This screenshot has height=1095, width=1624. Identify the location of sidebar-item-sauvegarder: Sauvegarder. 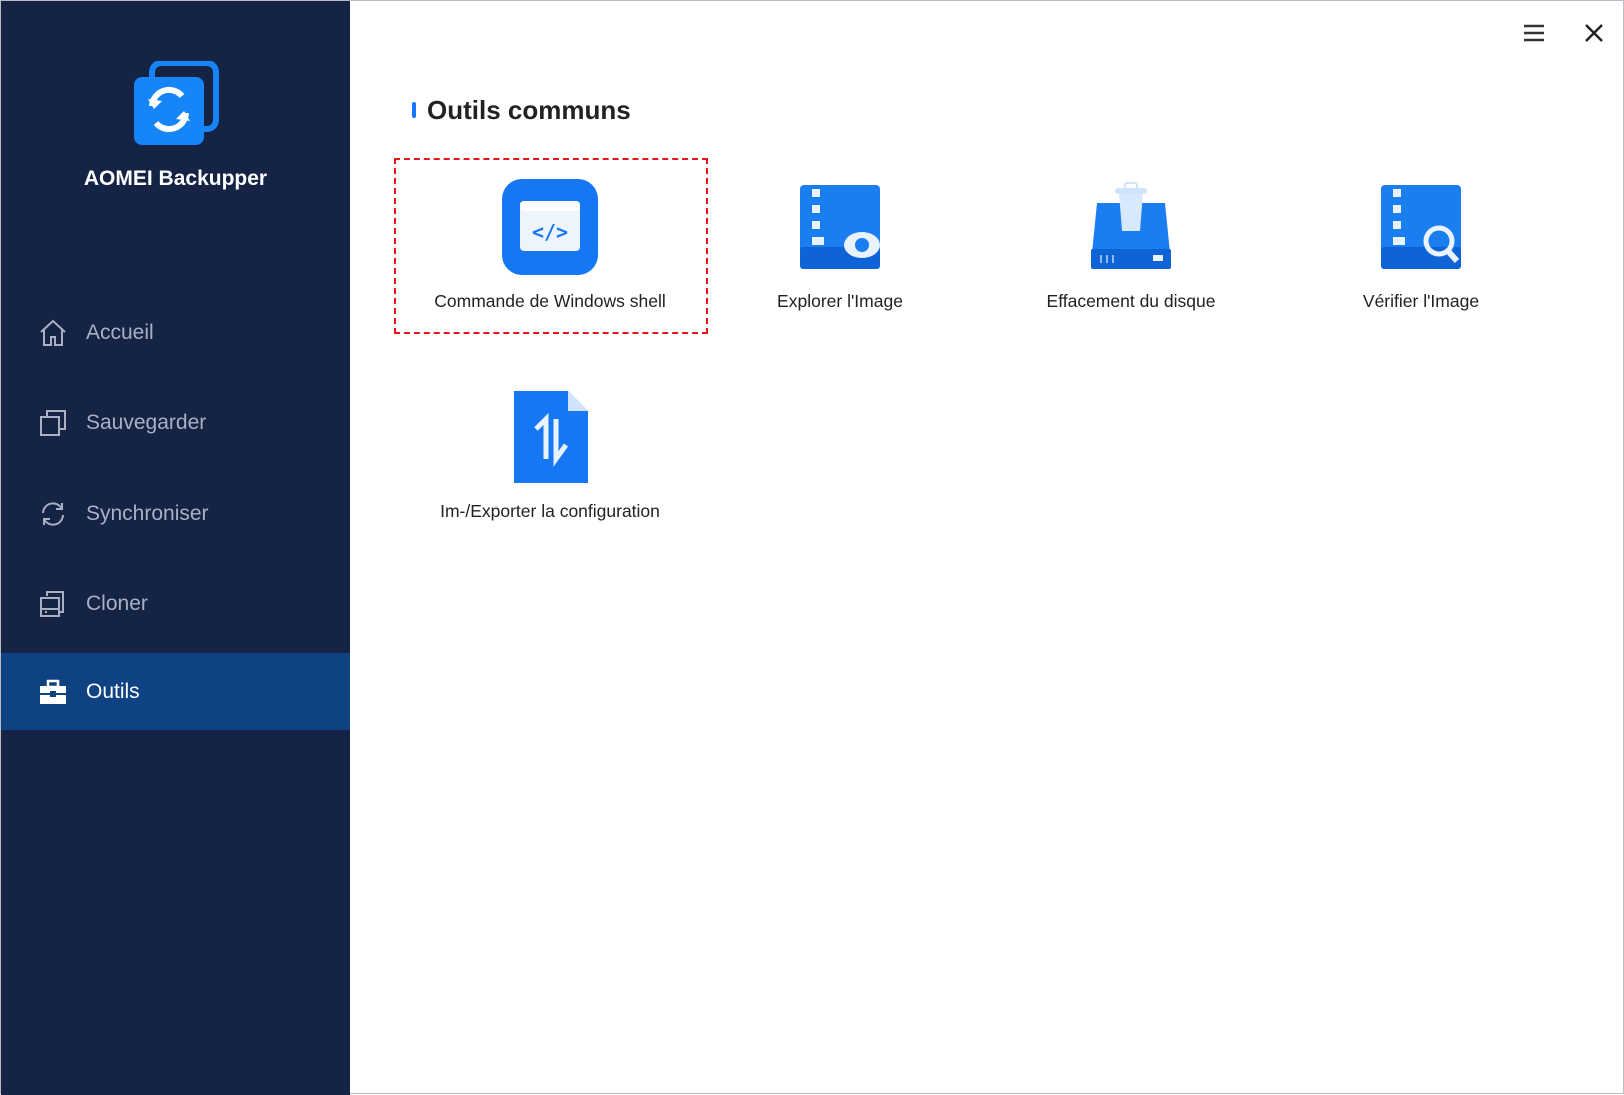
(175, 422).